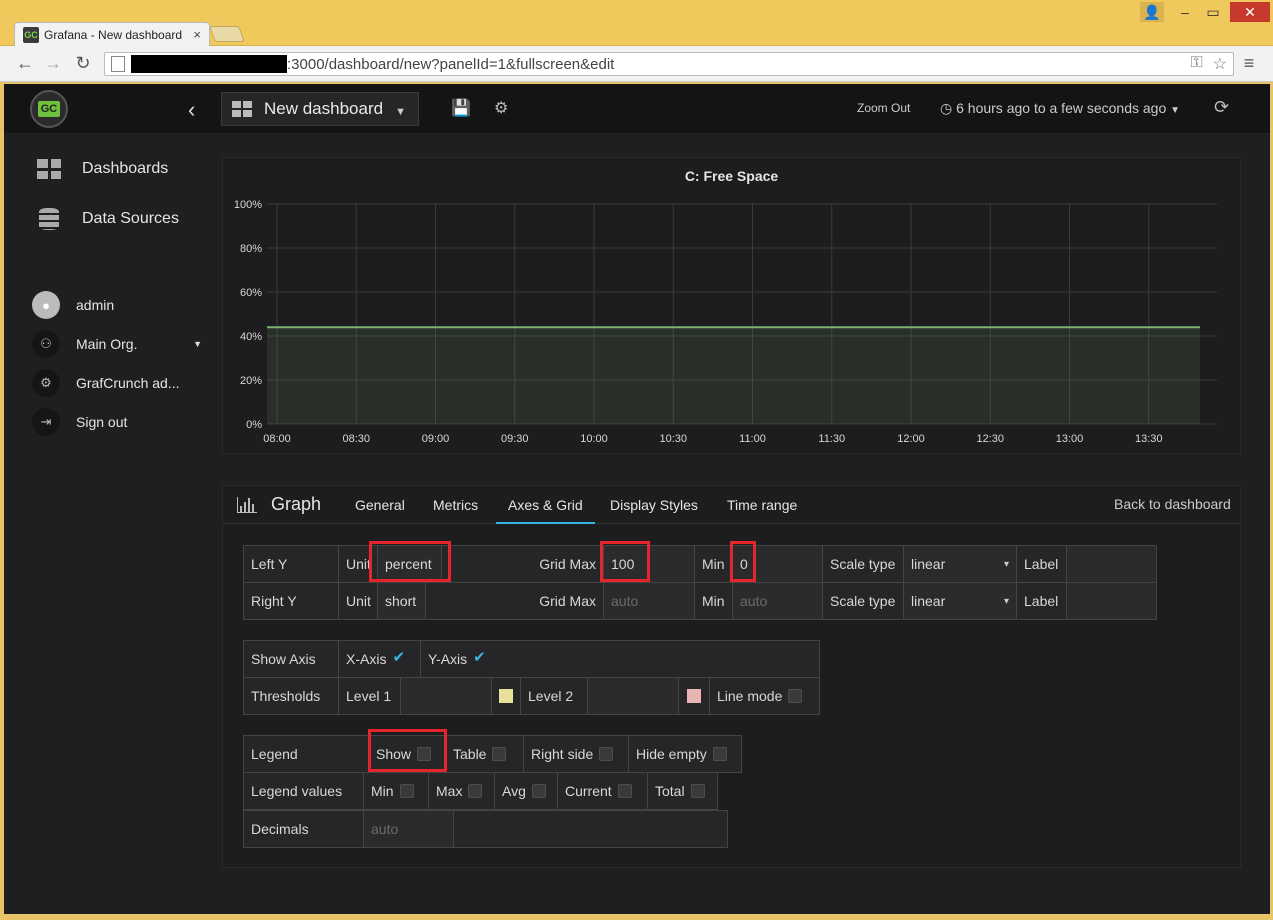 The width and height of the screenshot is (1273, 920). Describe the element at coordinates (1250, 12) in the screenshot. I see `close-window-icon: ✕` at that location.